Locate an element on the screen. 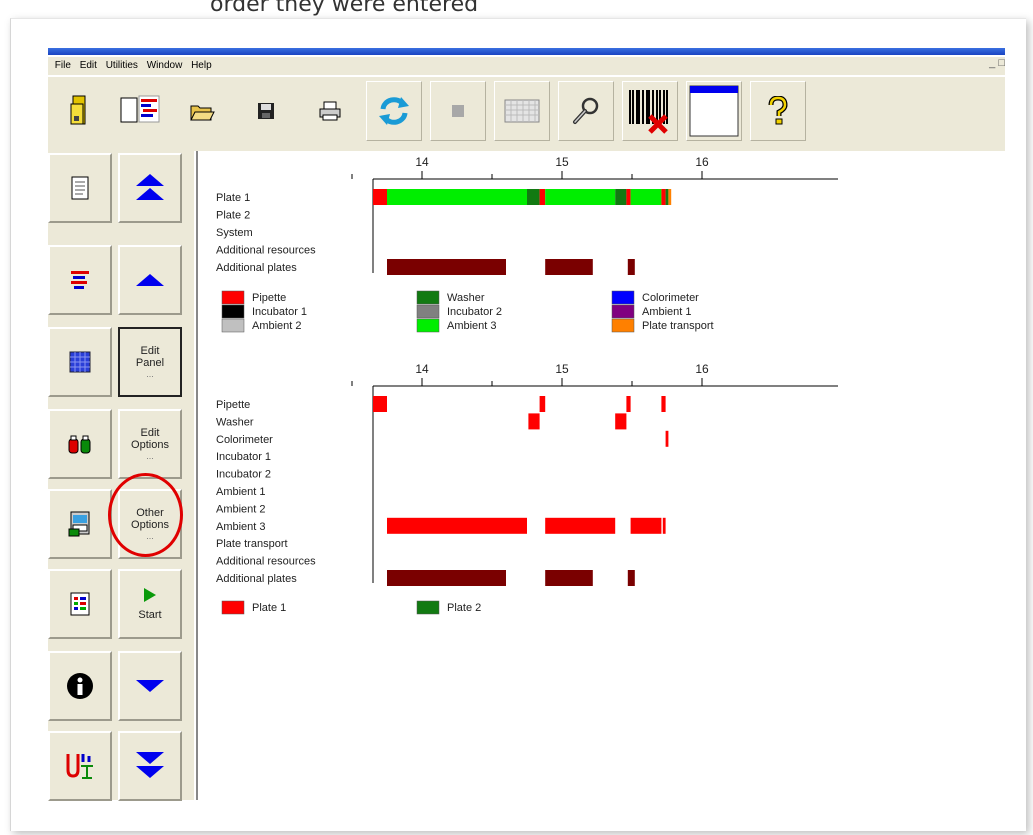 This screenshot has width=1033, height=835. legend-label-plate-1: Plate 1 is located at coordinates (269, 608).